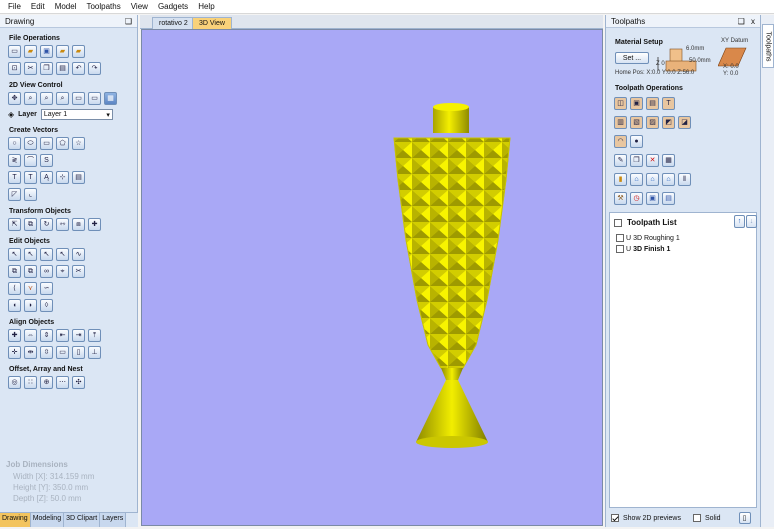 The image size is (774, 529). Describe the element at coordinates (173, 23) in the screenshot. I see `tab-rotativo-2: rotativo 2` at that location.